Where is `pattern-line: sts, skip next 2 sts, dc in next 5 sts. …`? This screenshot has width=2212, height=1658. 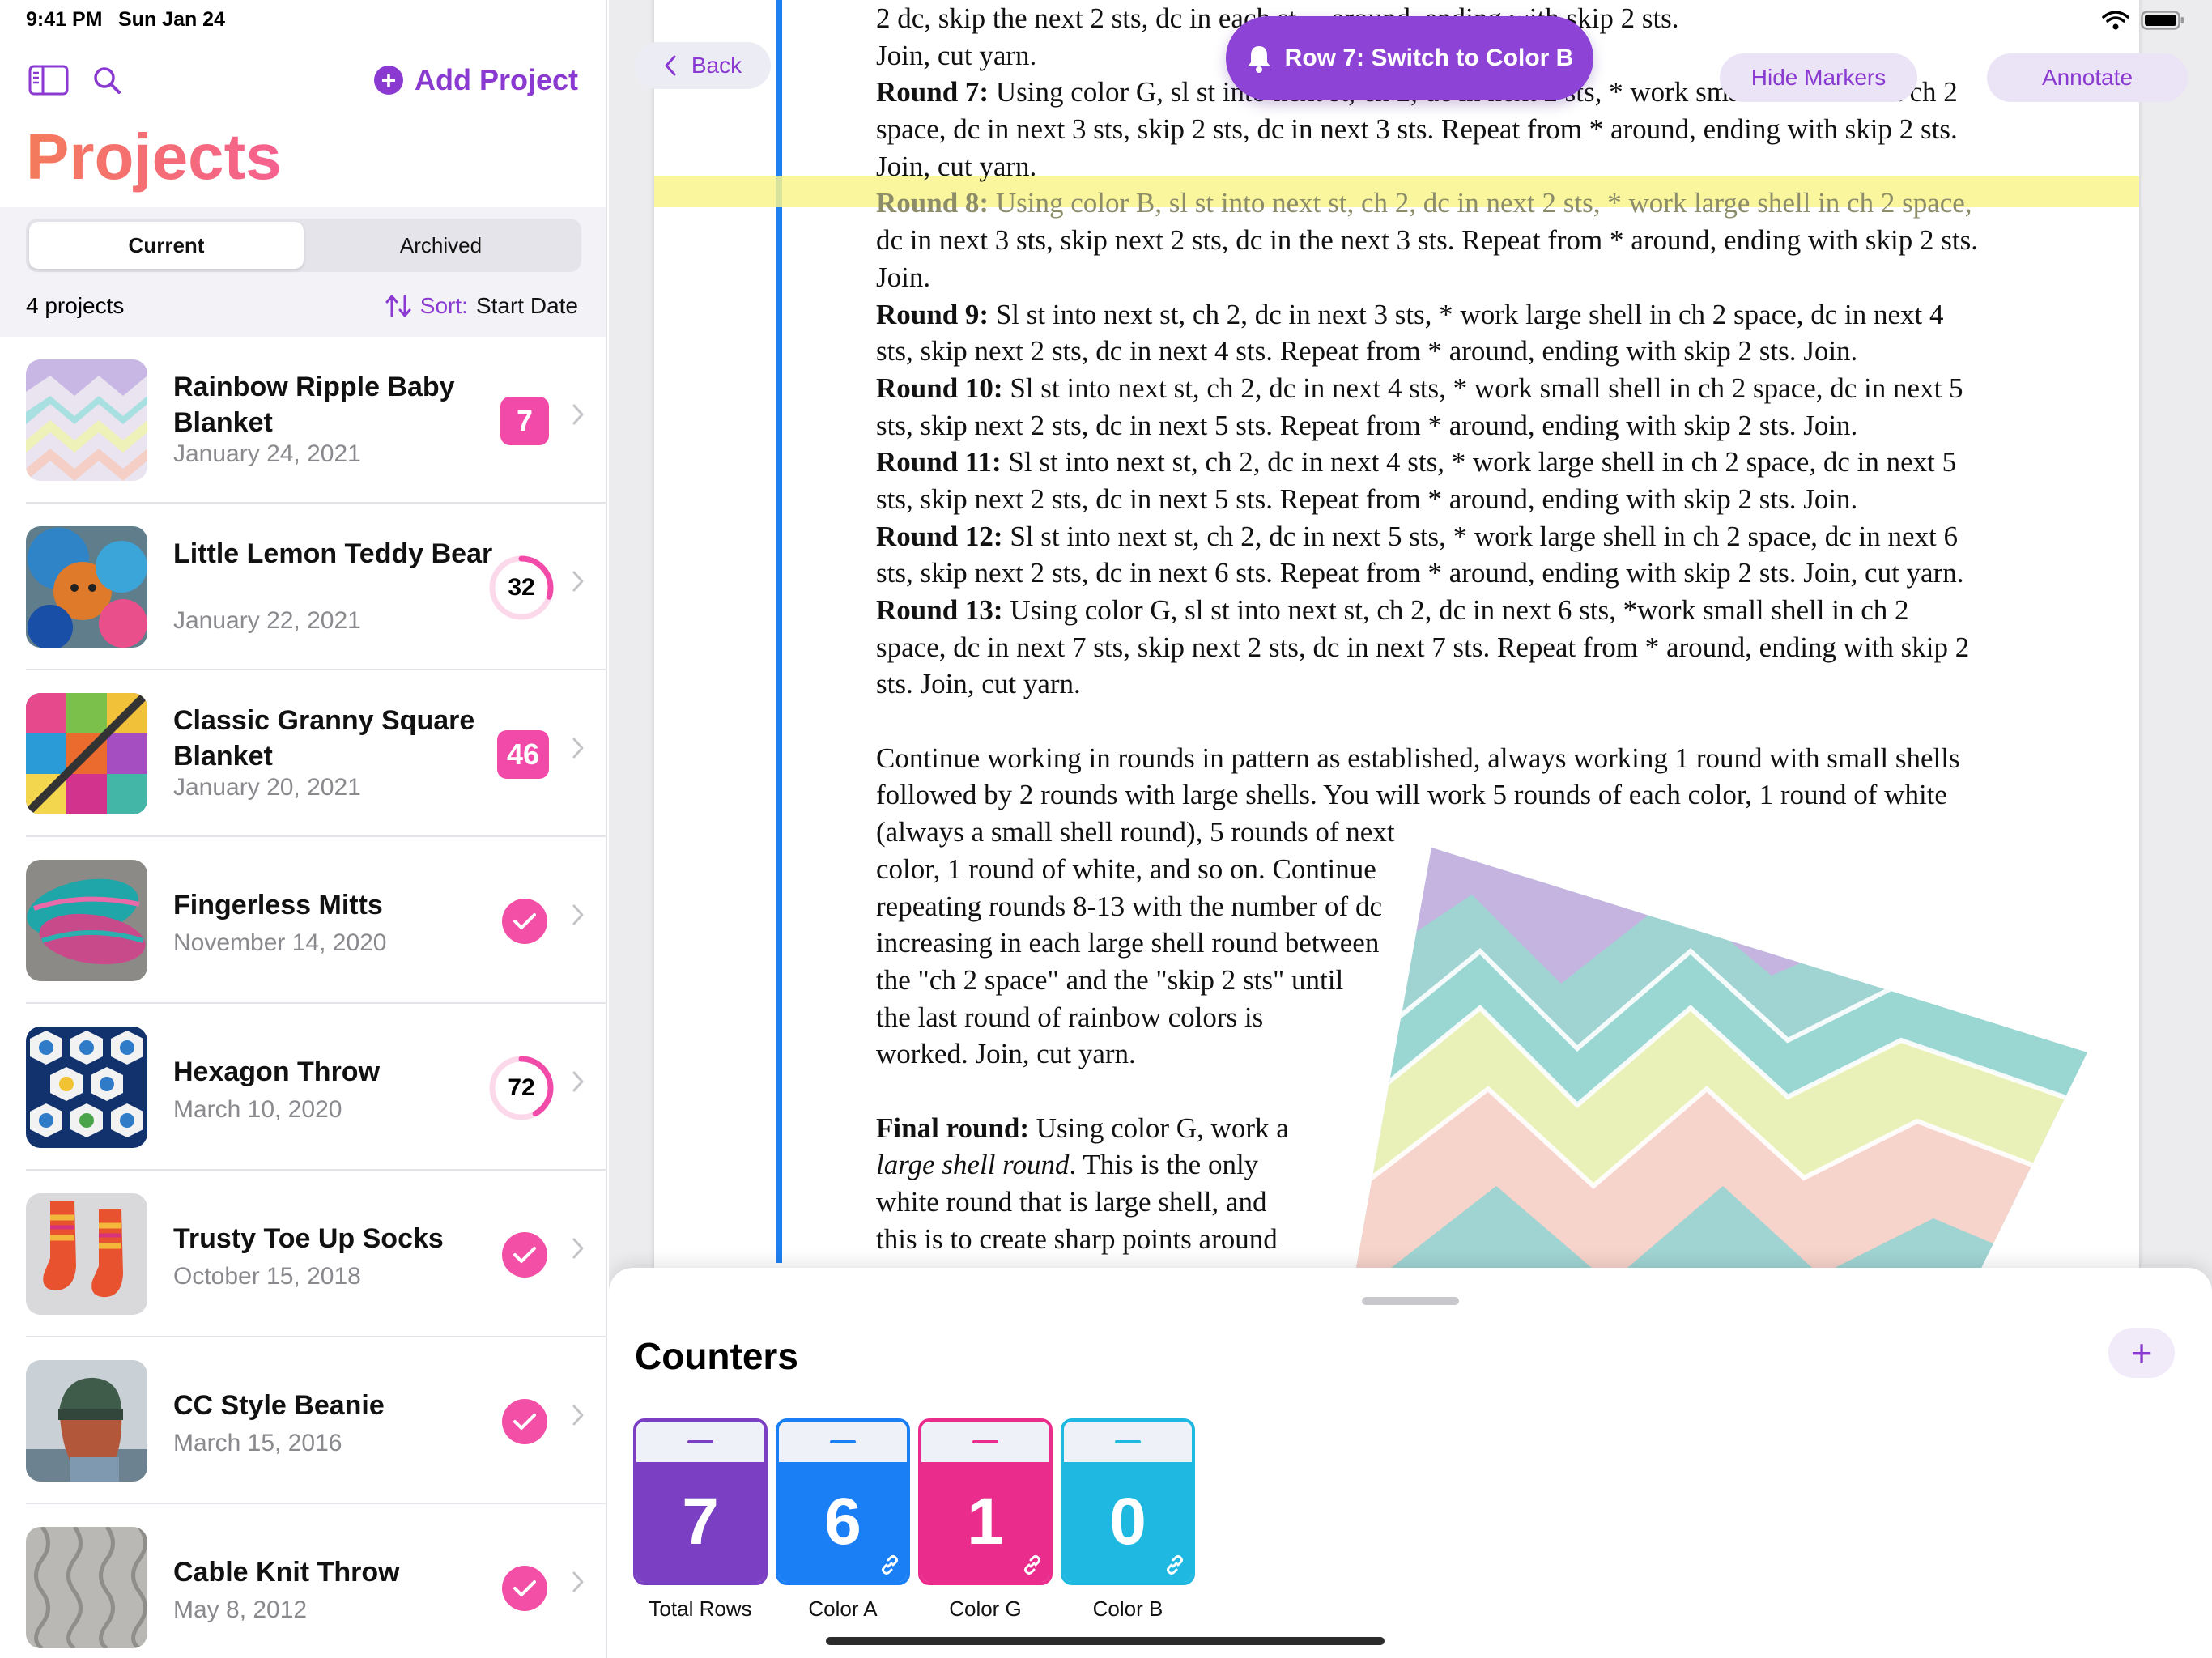 pattern-line: sts, skip next 2 sts, dc in next 5 sts. … is located at coordinates (1455, 499).